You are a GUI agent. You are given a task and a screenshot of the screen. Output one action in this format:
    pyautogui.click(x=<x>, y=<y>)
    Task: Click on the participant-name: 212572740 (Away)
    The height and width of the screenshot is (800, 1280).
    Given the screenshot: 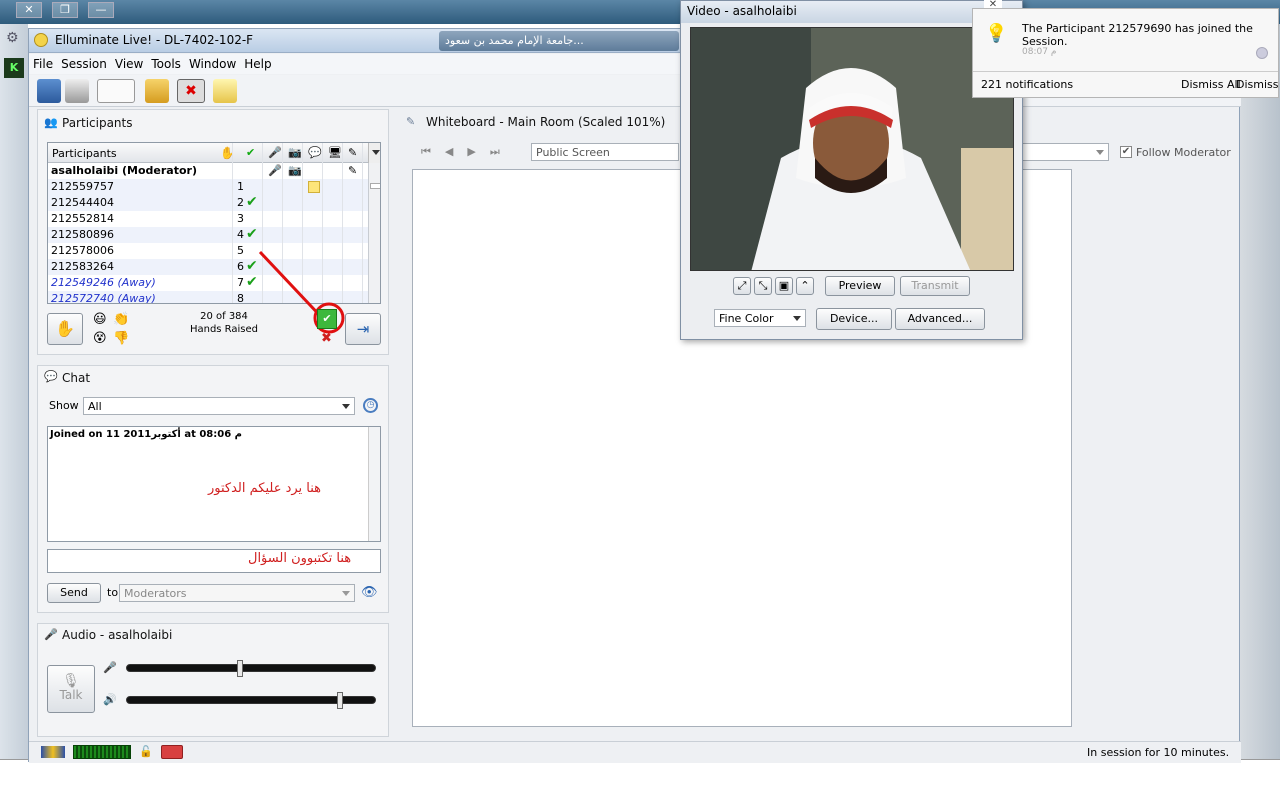 What is the action you would take?
    pyautogui.click(x=103, y=298)
    